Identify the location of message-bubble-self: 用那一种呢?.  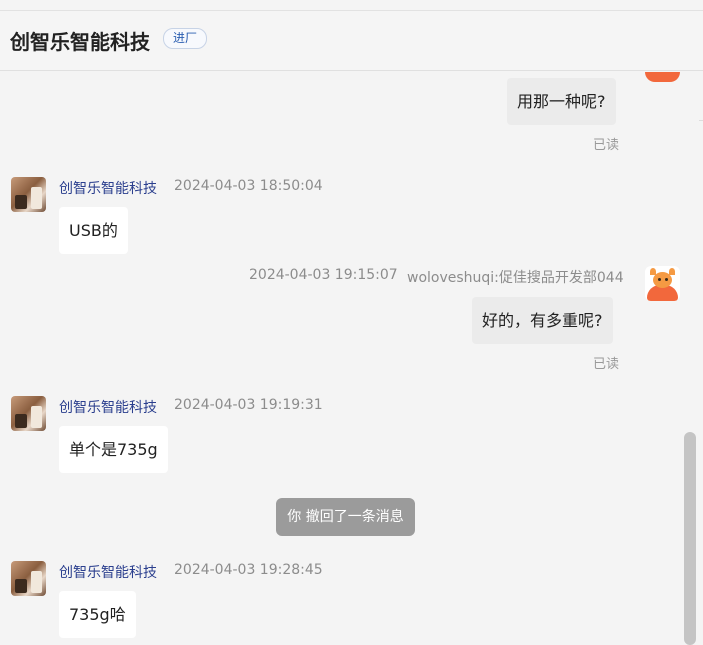
(561, 101).